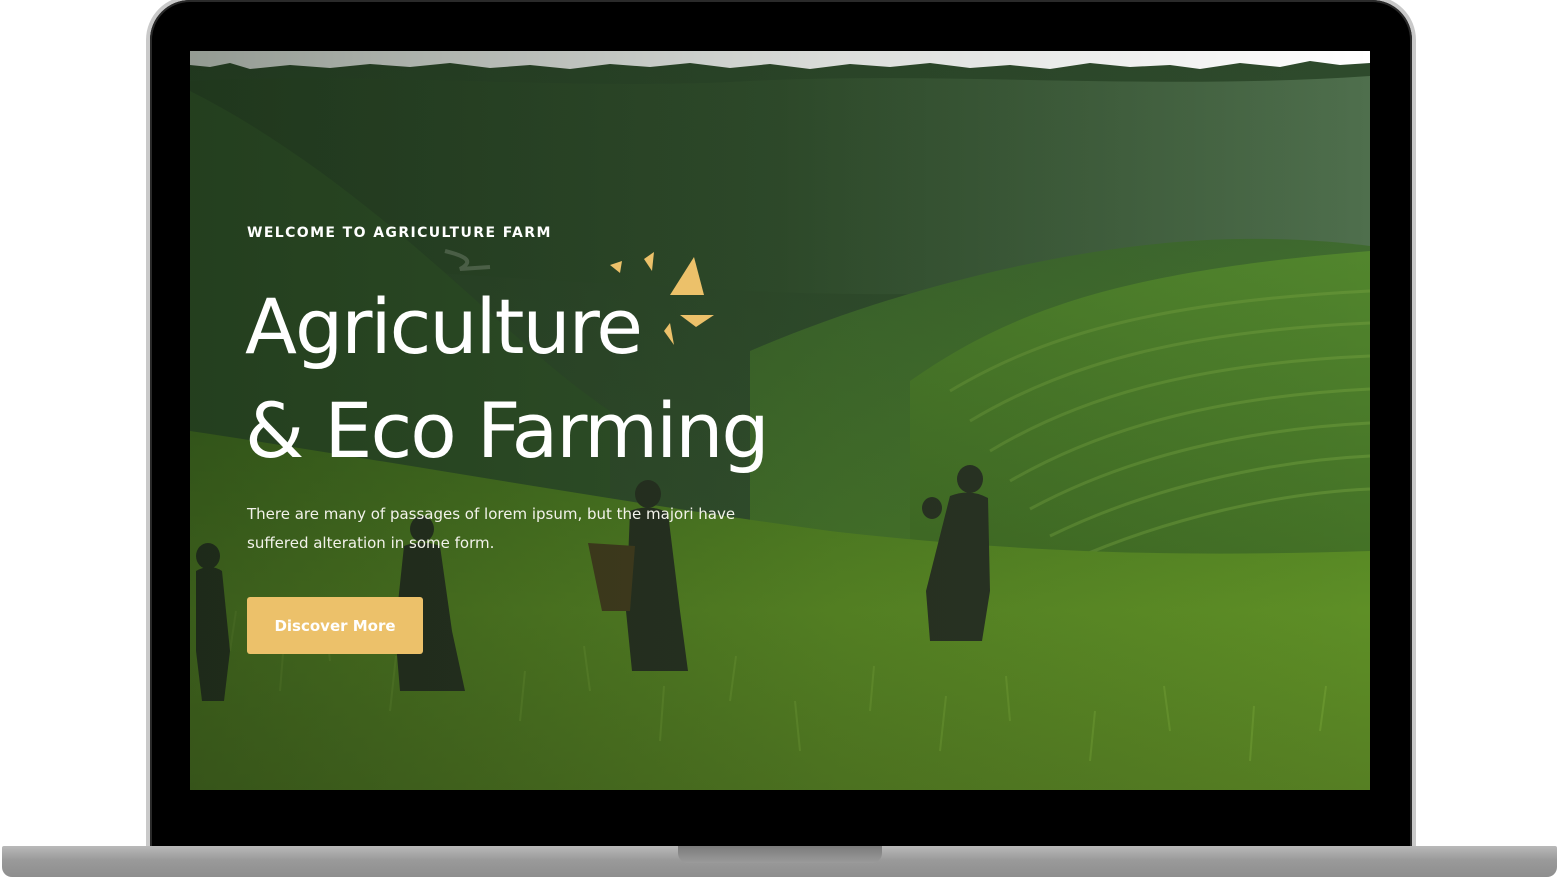 Image resolution: width=1559 pixels, height=877 pixels. What do you see at coordinates (662, 298) in the screenshot?
I see `sparkle-icon` at bounding box center [662, 298].